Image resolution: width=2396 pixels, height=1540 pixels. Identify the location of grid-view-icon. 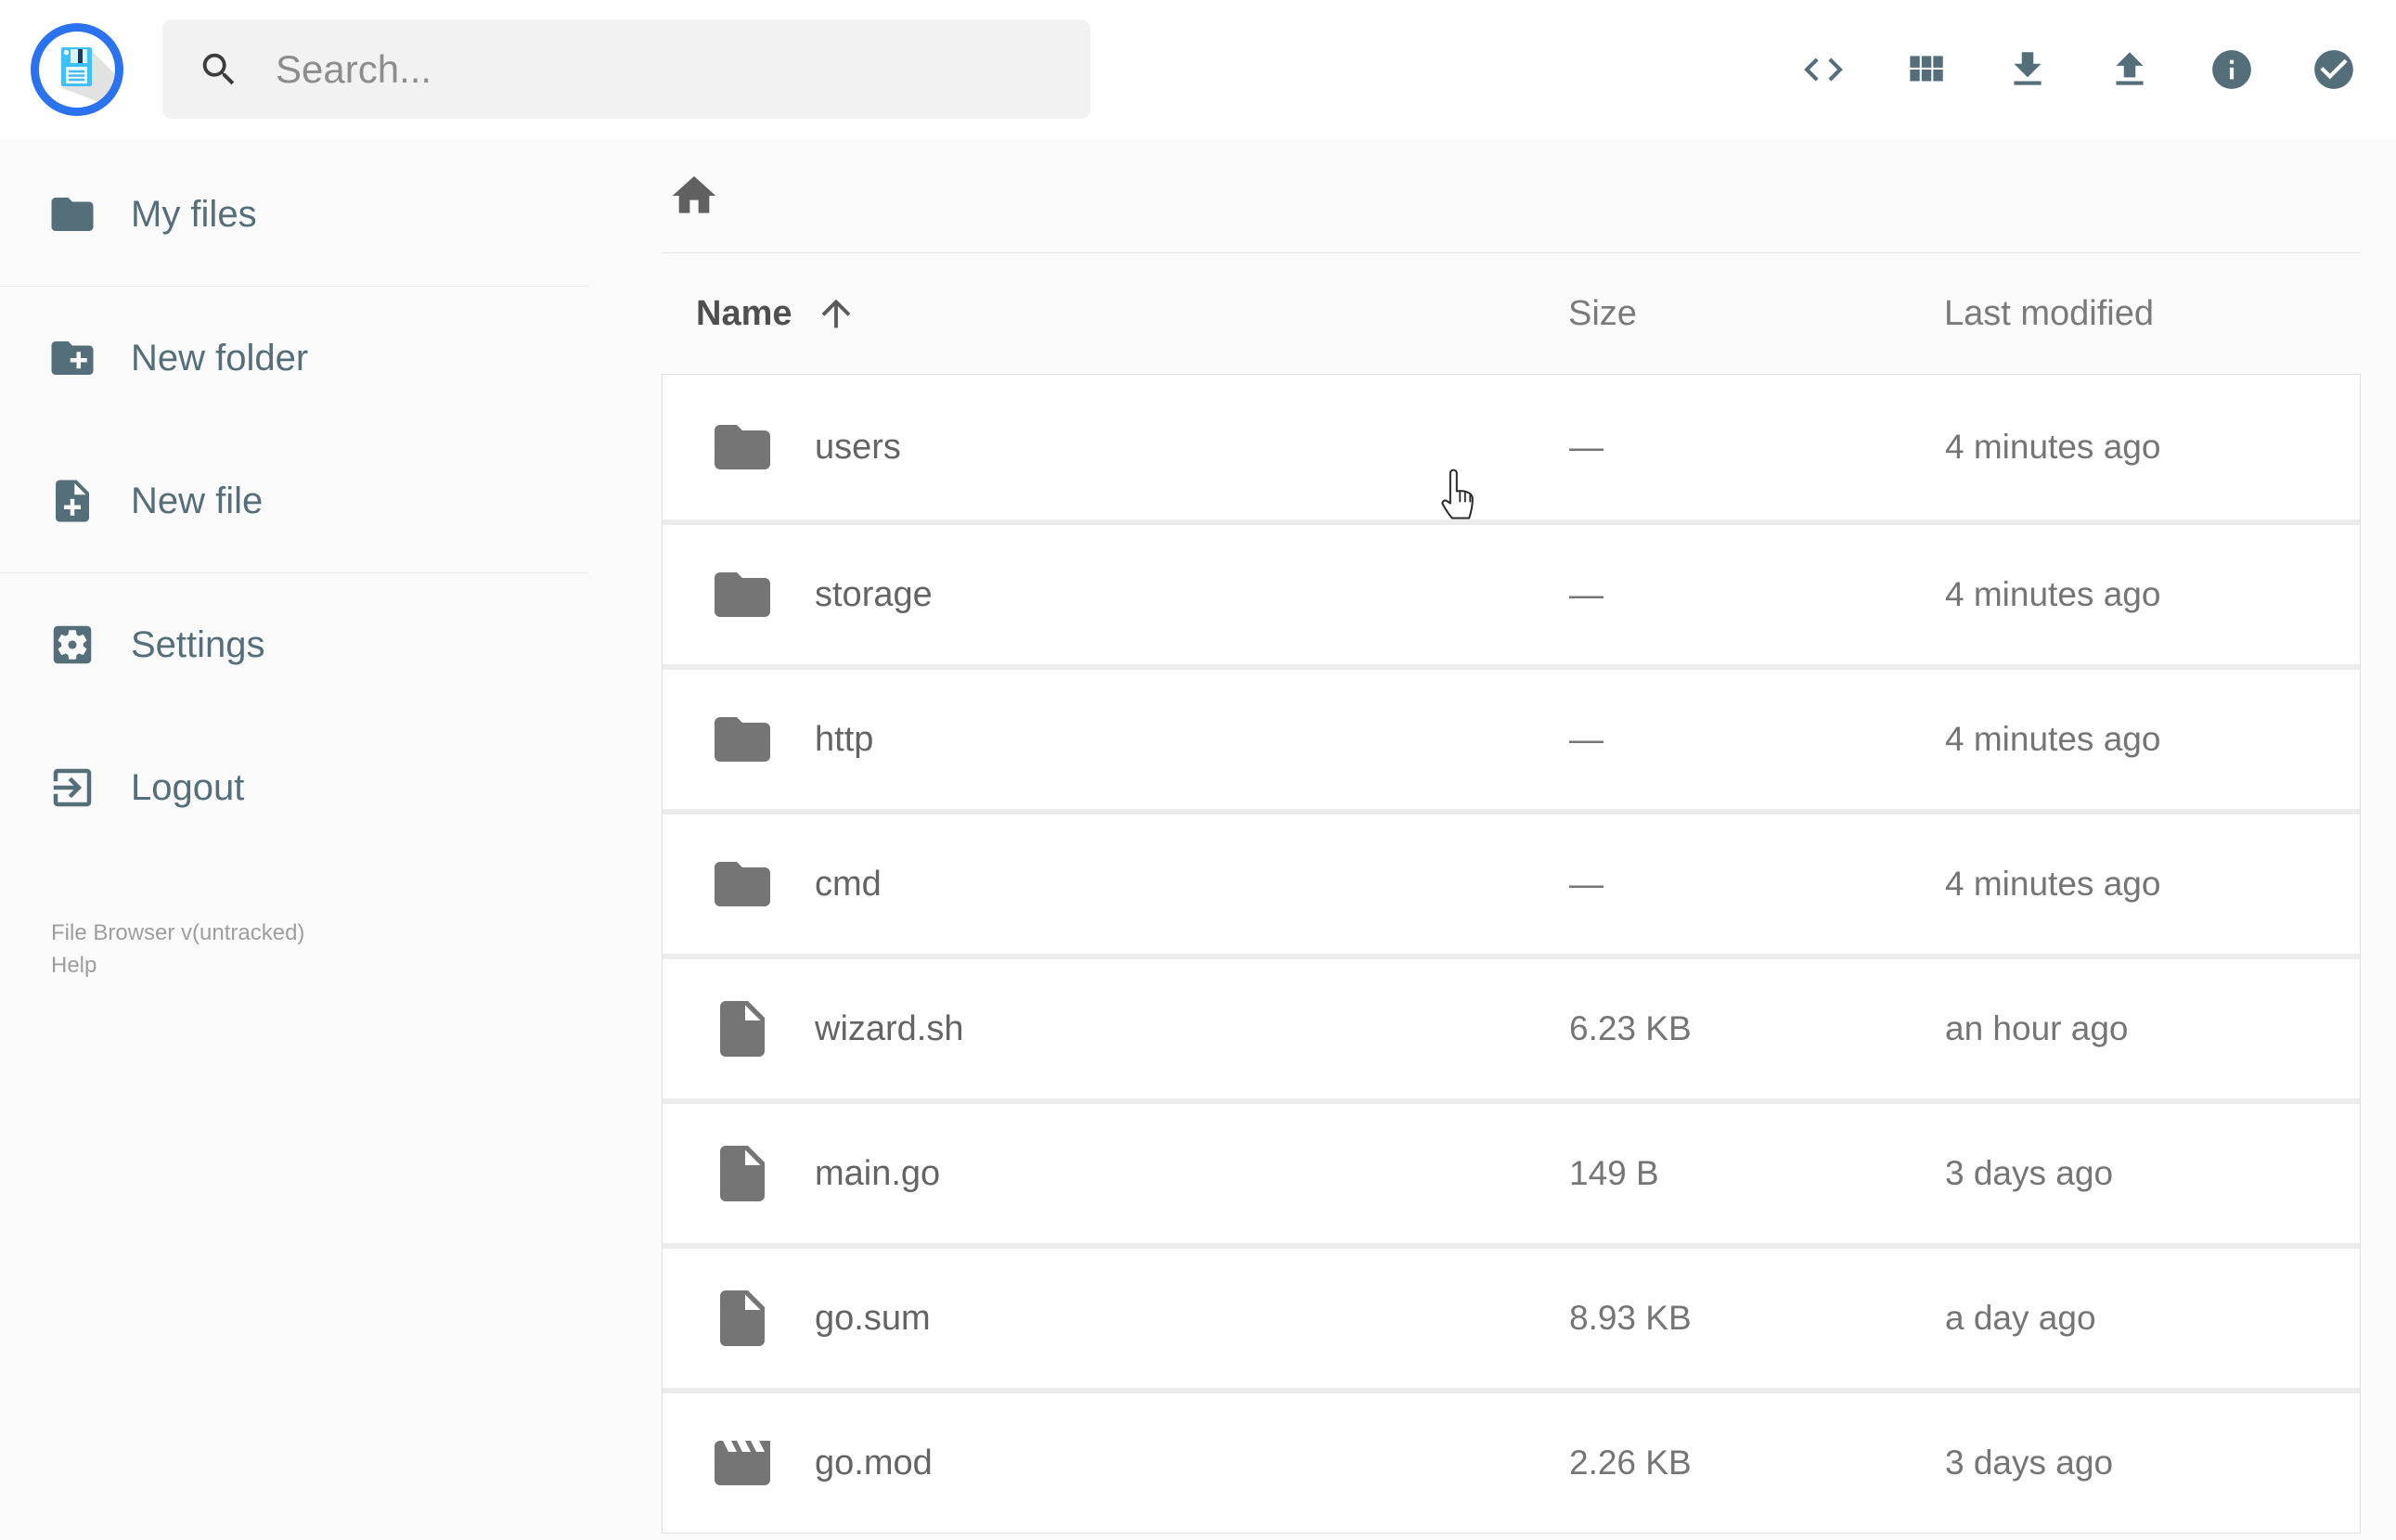
(1925, 69).